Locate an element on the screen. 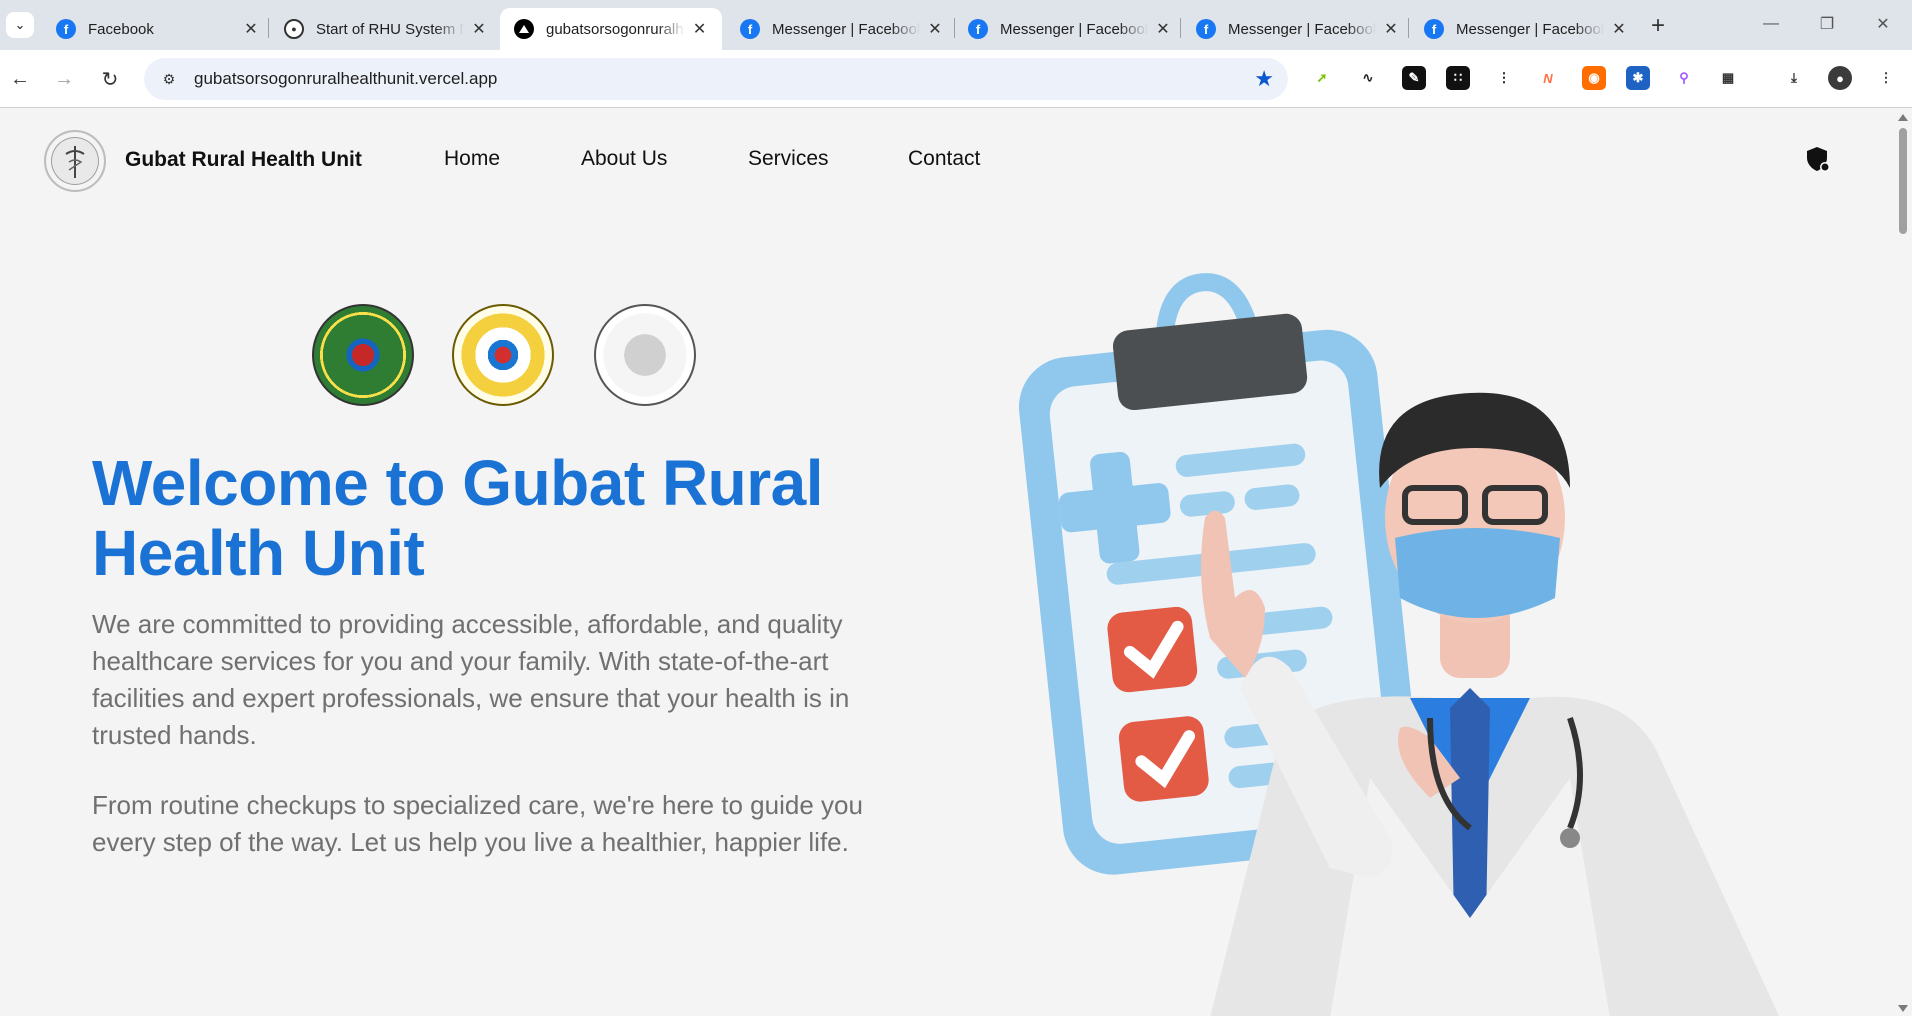 The image size is (1912, 1016). restore-icon: ❐ is located at coordinates (1827, 24).